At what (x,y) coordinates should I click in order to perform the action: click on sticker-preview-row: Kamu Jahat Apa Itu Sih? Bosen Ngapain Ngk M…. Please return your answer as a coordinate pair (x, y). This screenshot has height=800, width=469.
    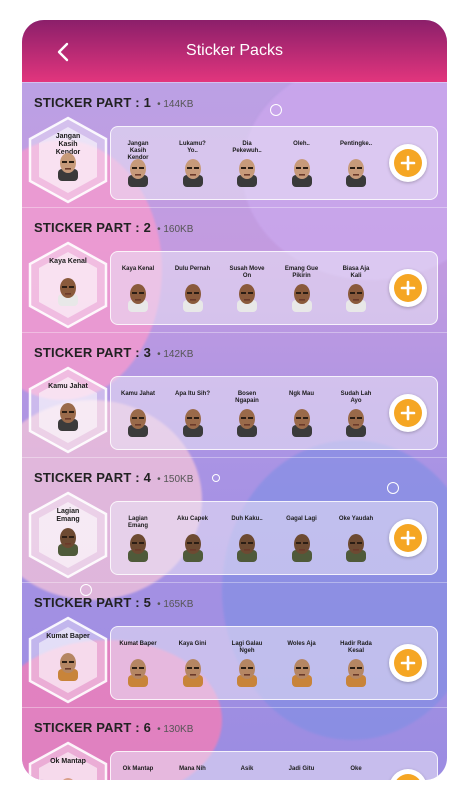
    Looking at the image, I should click on (247, 414).